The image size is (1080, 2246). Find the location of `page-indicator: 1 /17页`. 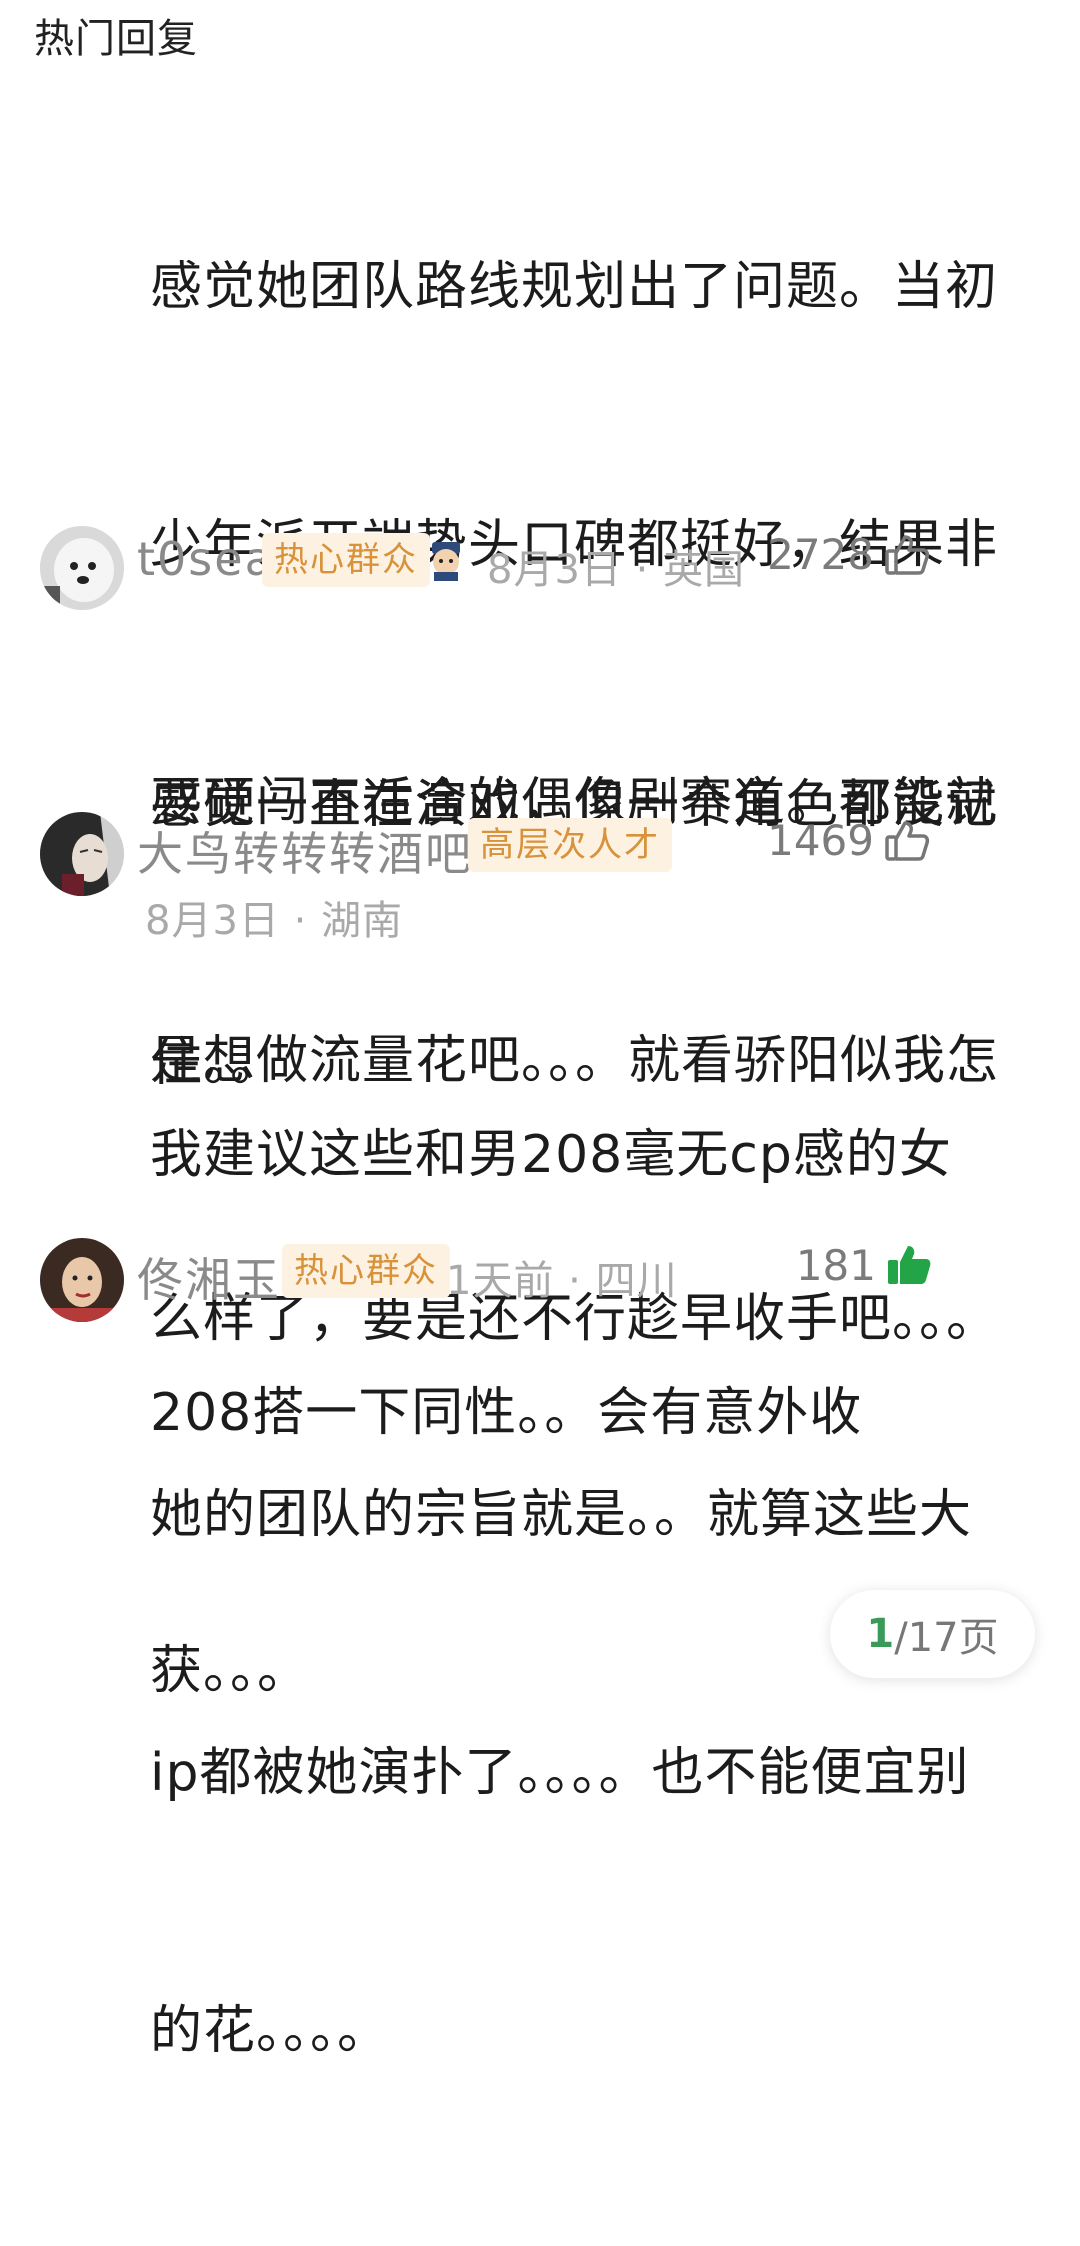

page-indicator: 1 /17页 is located at coordinates (932, 1634).